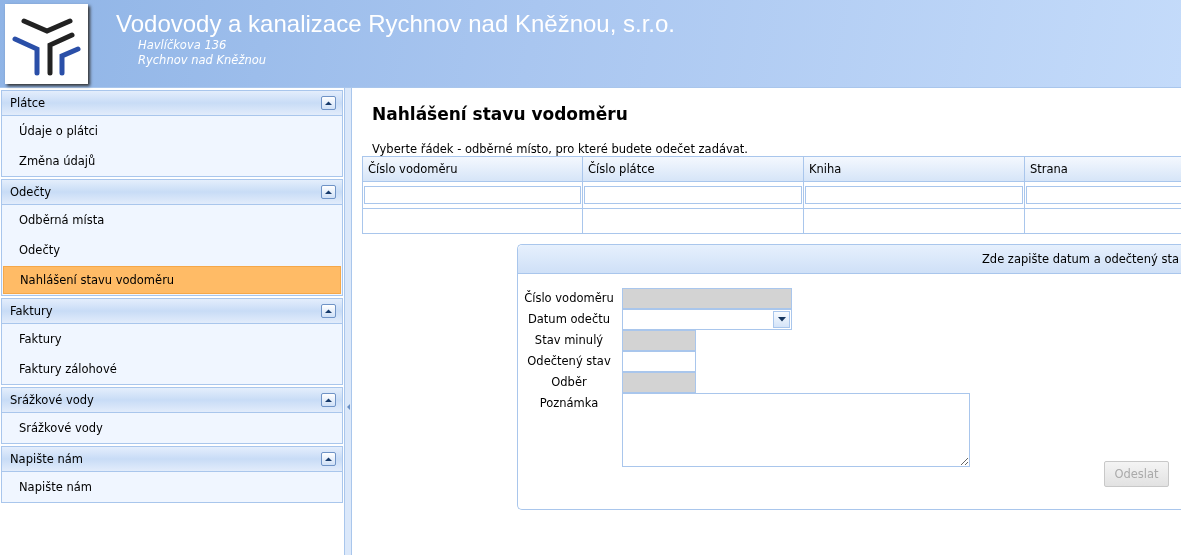 Image resolution: width=1181 pixels, height=555 pixels. What do you see at coordinates (348, 406) in the screenshot?
I see `splitter-handle-icon` at bounding box center [348, 406].